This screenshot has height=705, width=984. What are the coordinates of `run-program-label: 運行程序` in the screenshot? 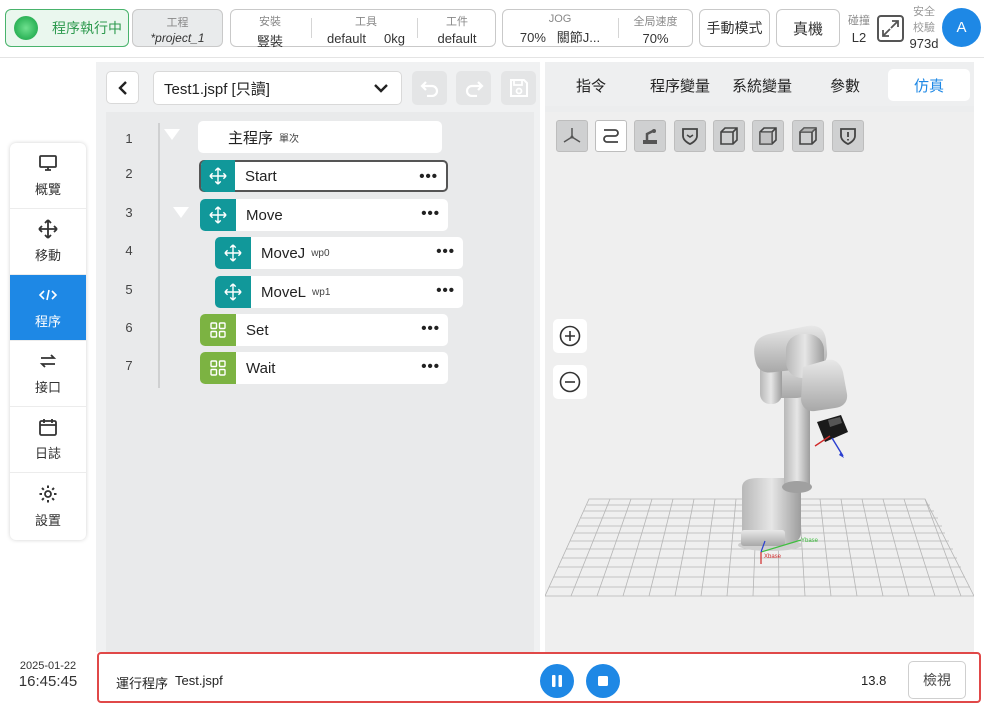 It's located at (142, 683).